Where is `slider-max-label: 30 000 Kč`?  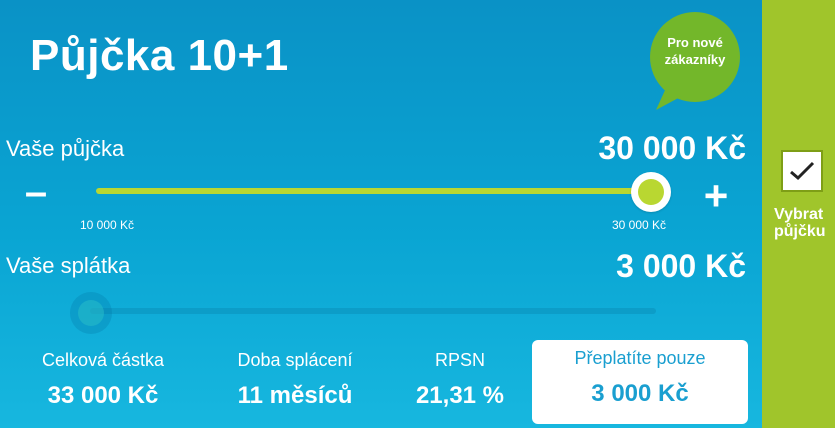 slider-max-label: 30 000 Kč is located at coordinates (639, 225).